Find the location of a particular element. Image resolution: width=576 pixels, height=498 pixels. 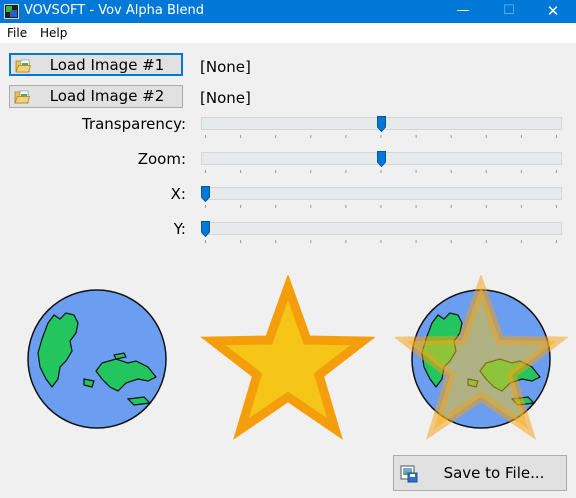

globe-icon is located at coordinates (97, 359).